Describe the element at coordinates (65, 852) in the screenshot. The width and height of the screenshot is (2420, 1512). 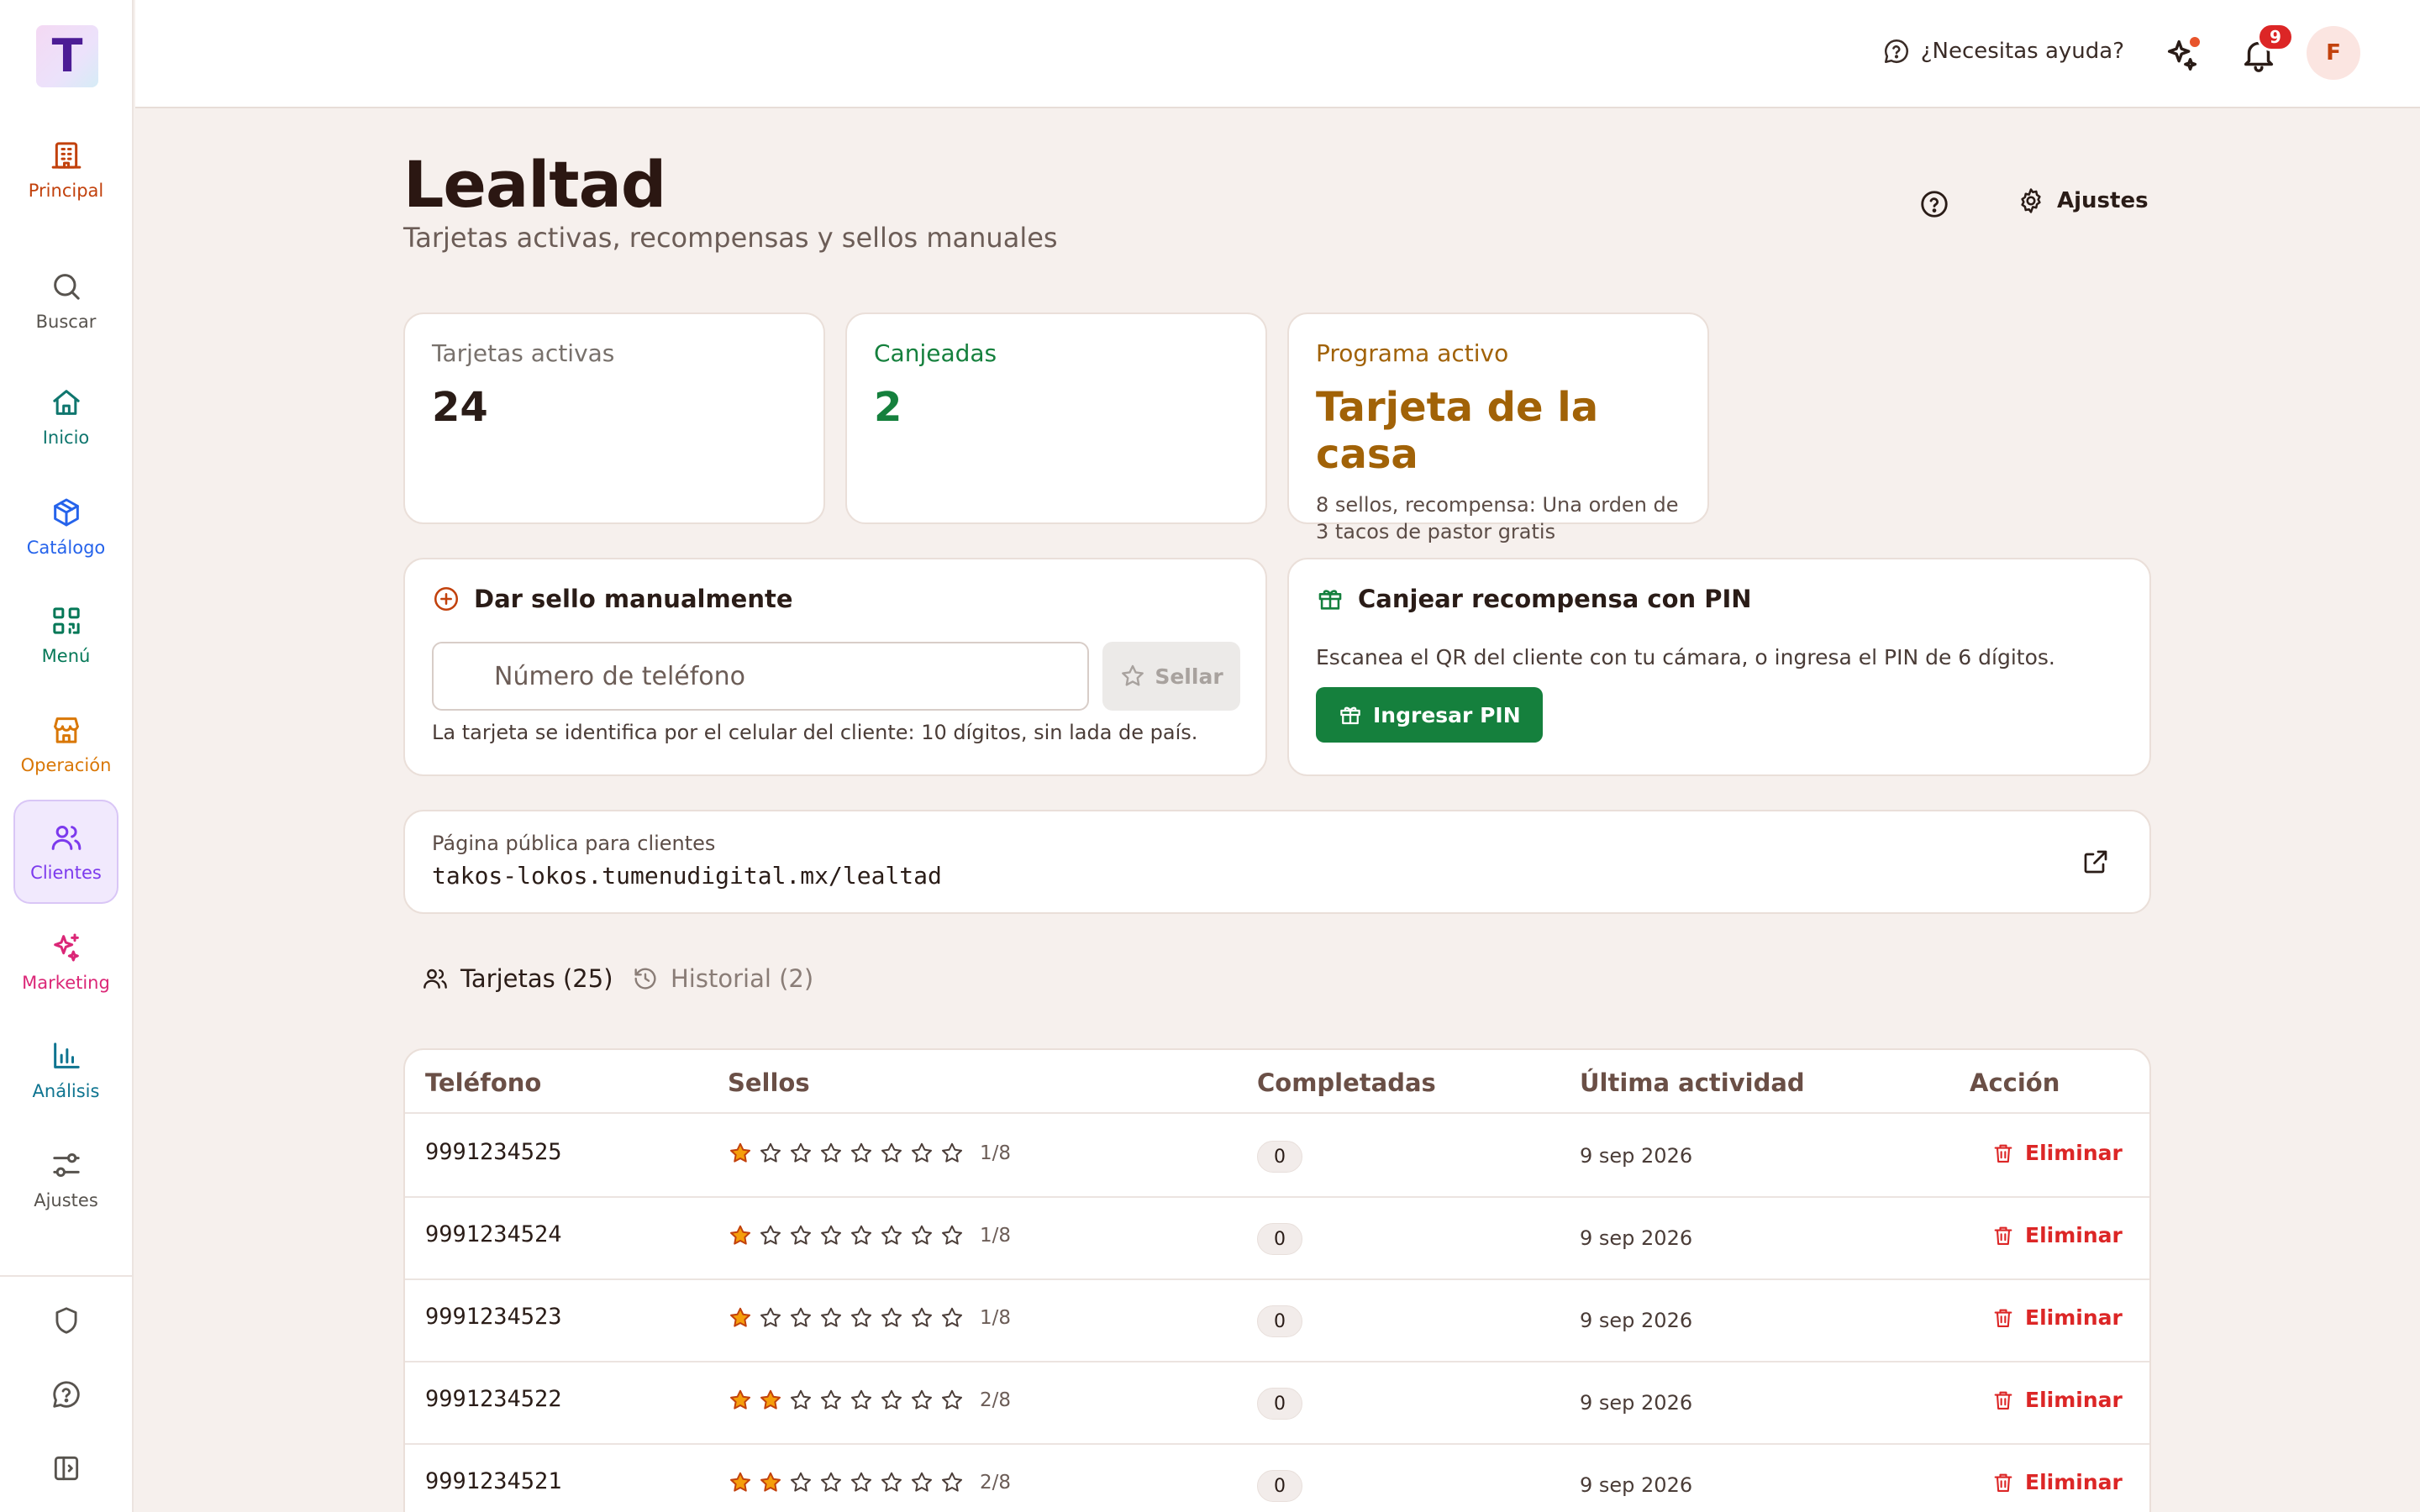
I see `sidebar-item-clientes: Clientes` at that location.